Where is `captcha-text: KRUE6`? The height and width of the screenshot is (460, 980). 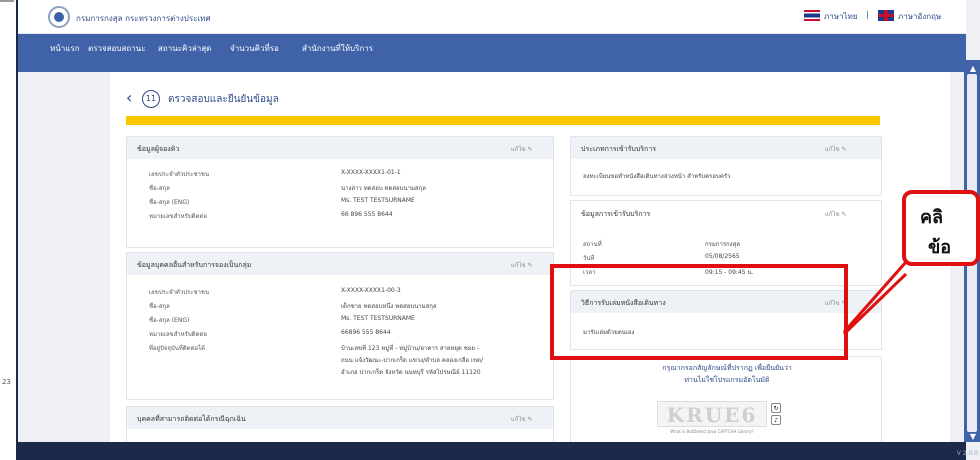 captcha-text: KRUE6 is located at coordinates (712, 414).